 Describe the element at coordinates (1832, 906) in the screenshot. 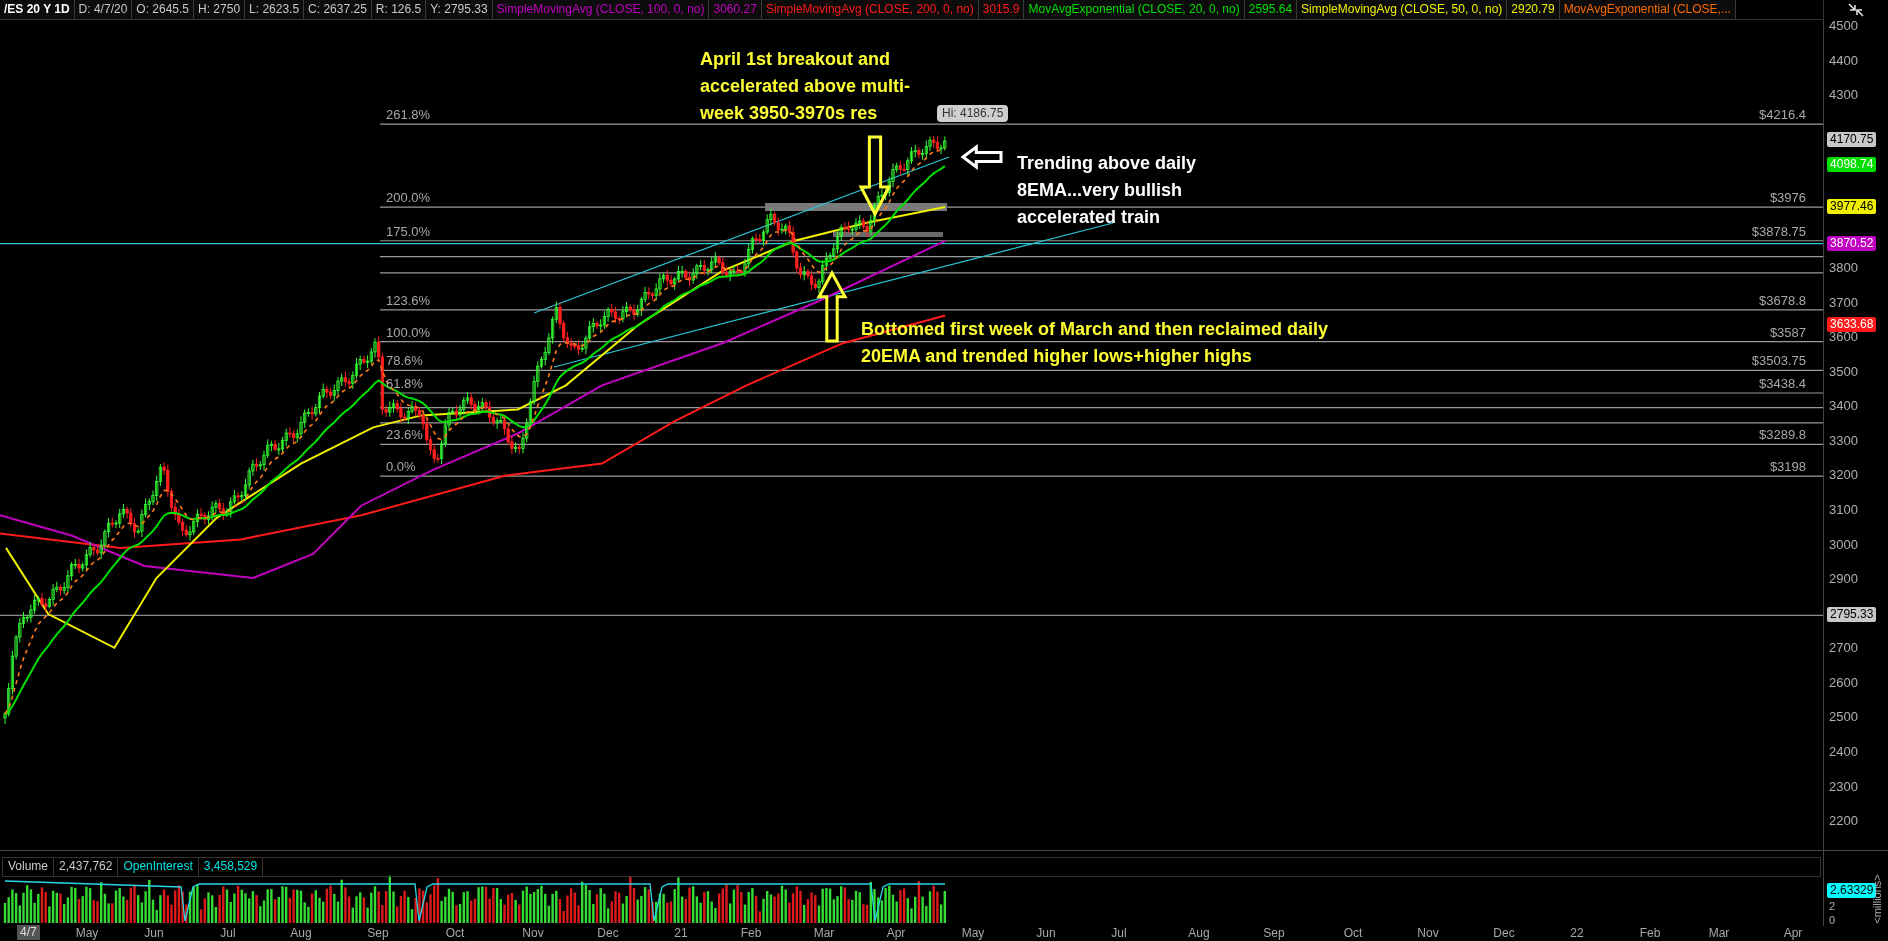

I see `volume-tick: 2` at that location.